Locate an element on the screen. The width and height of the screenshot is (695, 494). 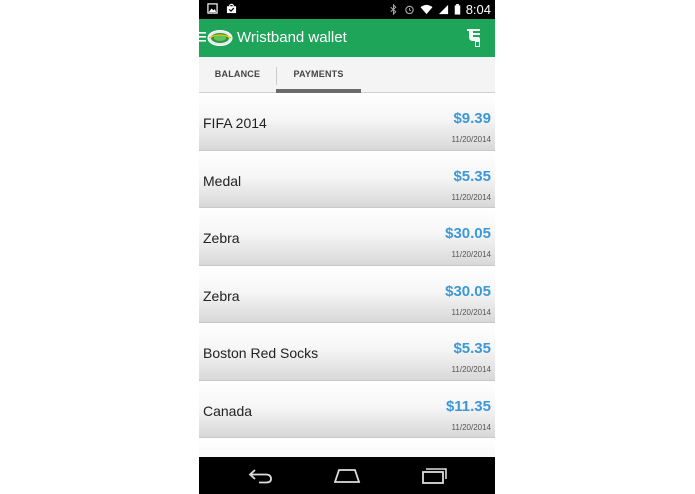
tab-payments: PAYMENTS is located at coordinates (318, 74).